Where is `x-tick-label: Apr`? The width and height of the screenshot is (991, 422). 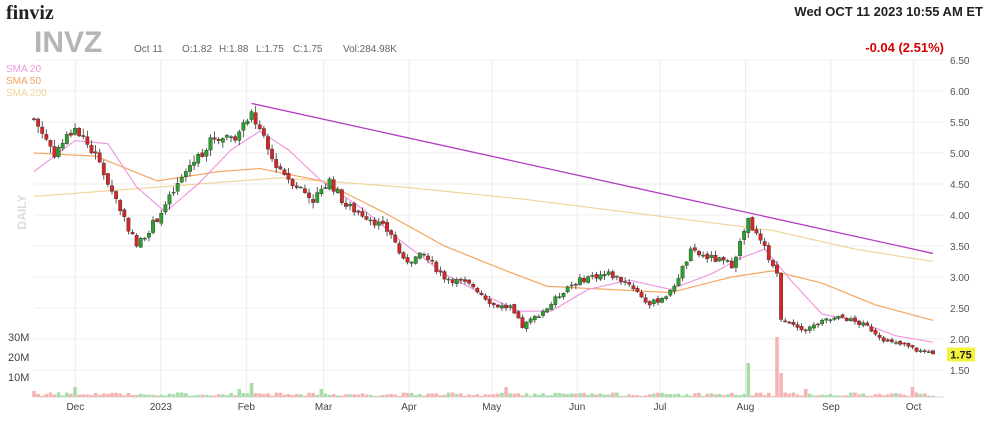
x-tick-label: Apr is located at coordinates (409, 407).